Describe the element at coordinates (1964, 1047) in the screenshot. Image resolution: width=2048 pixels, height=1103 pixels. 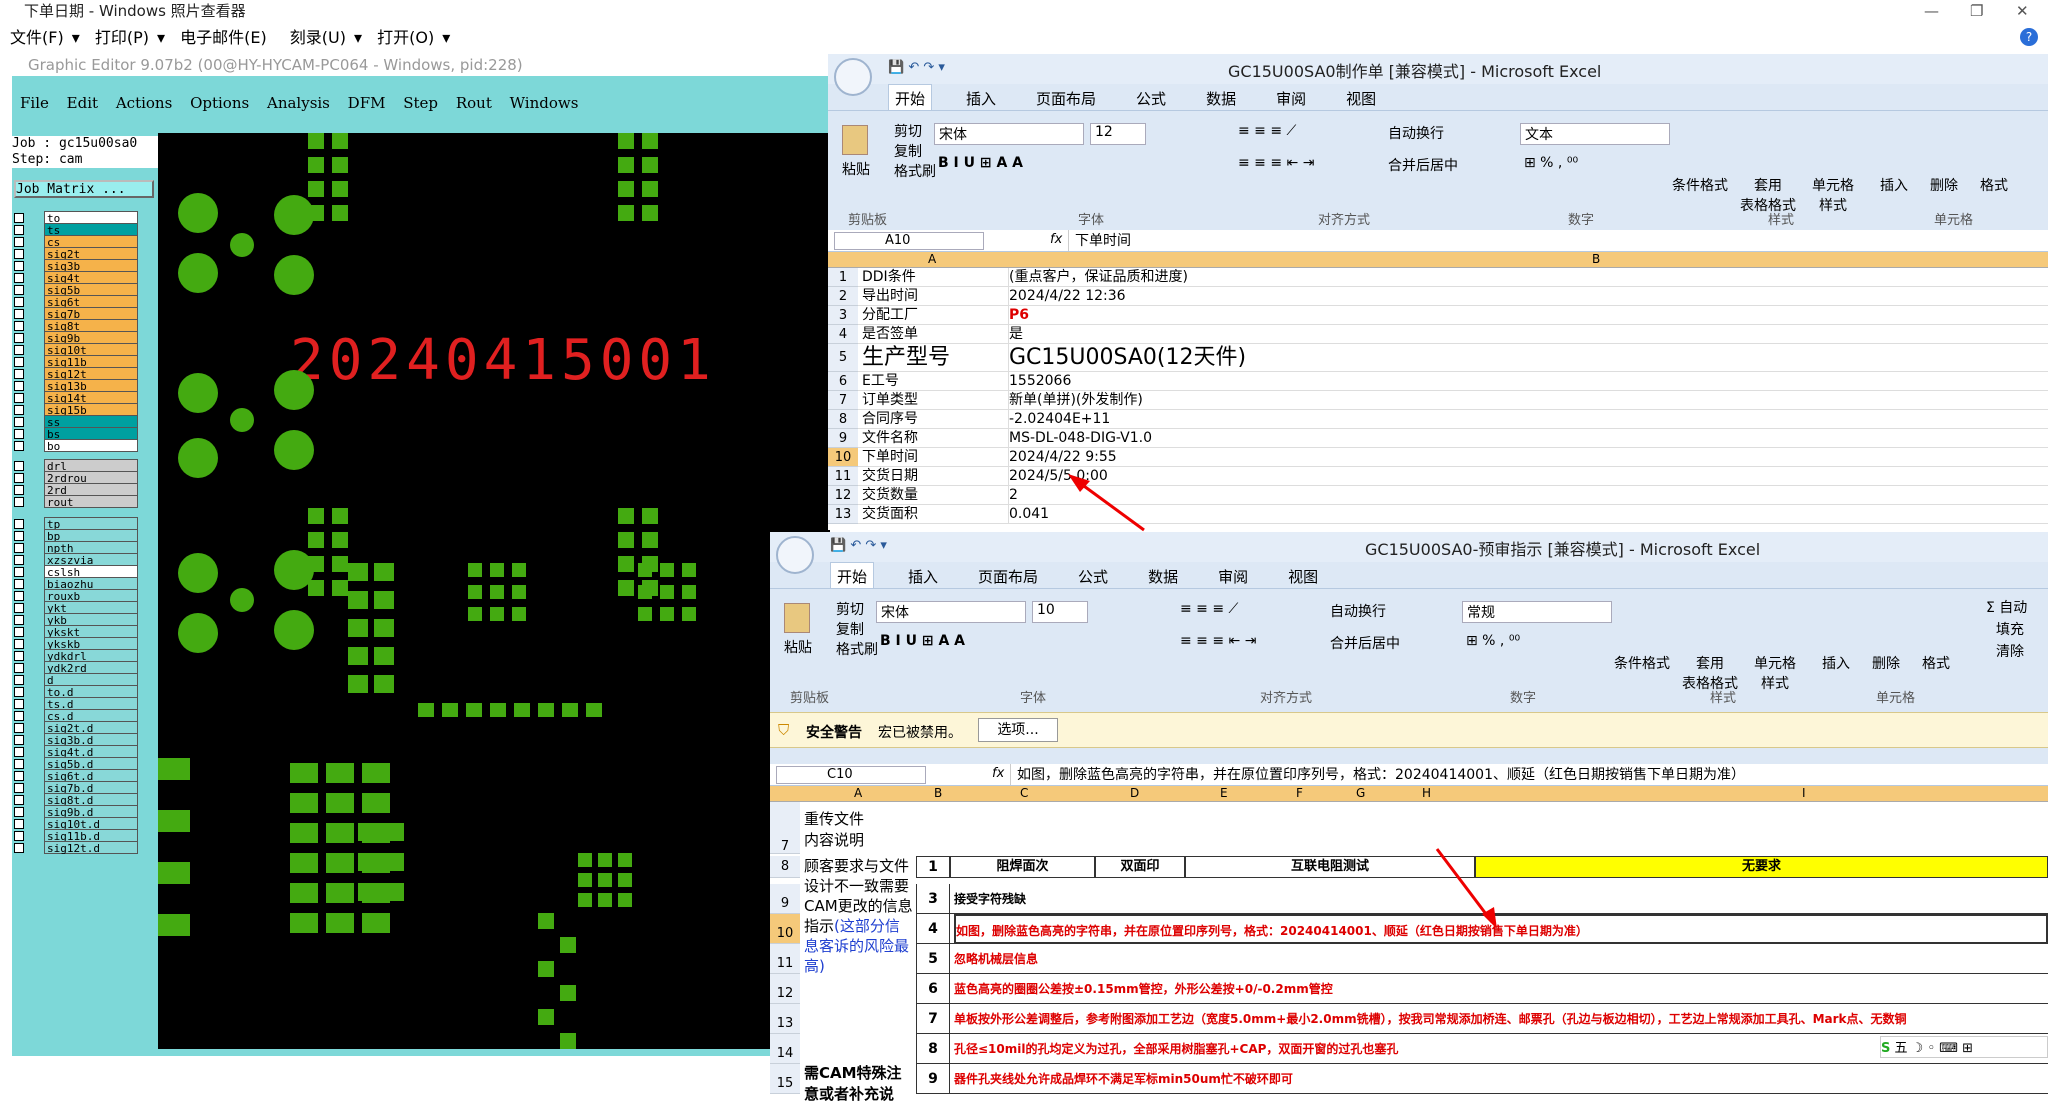
I see `ime-toolbar: S 五 ☽ ◦ ⌨ ⊞` at that location.